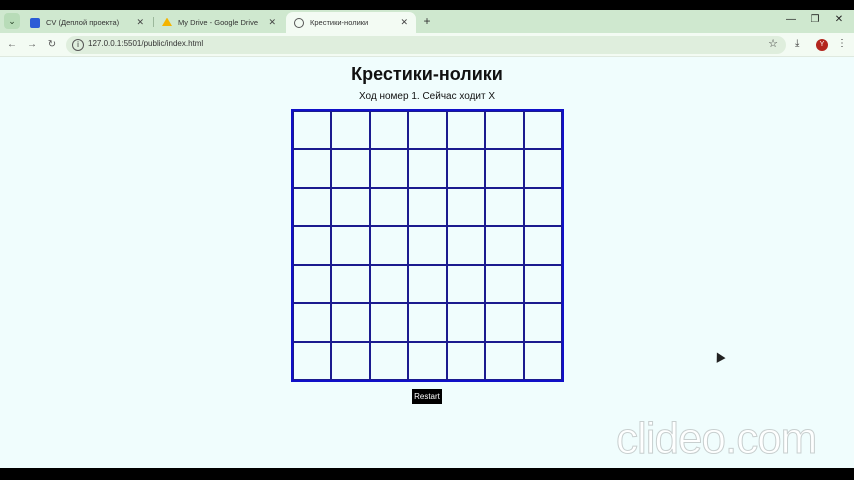  Describe the element at coordinates (145, 43) in the screenshot. I see `url-text: 127.0.0.1:5501/public/index.html` at that location.